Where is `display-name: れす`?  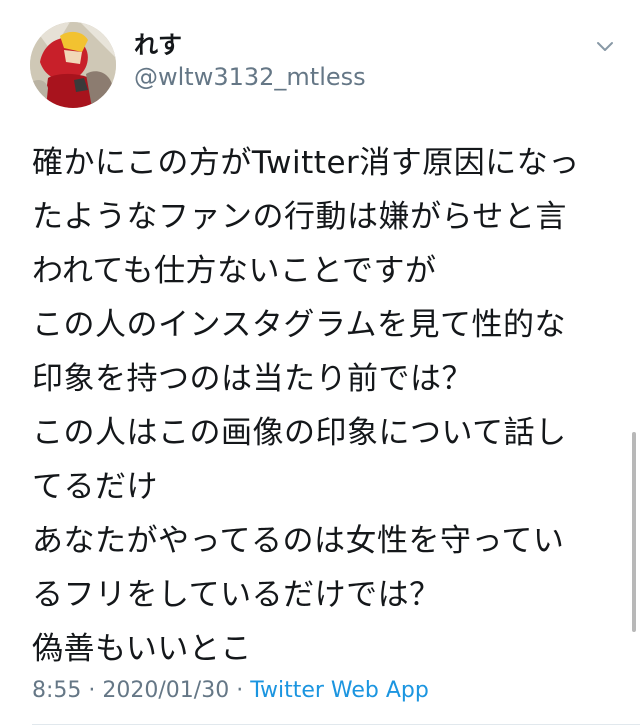
display-name: れす is located at coordinates (250, 45).